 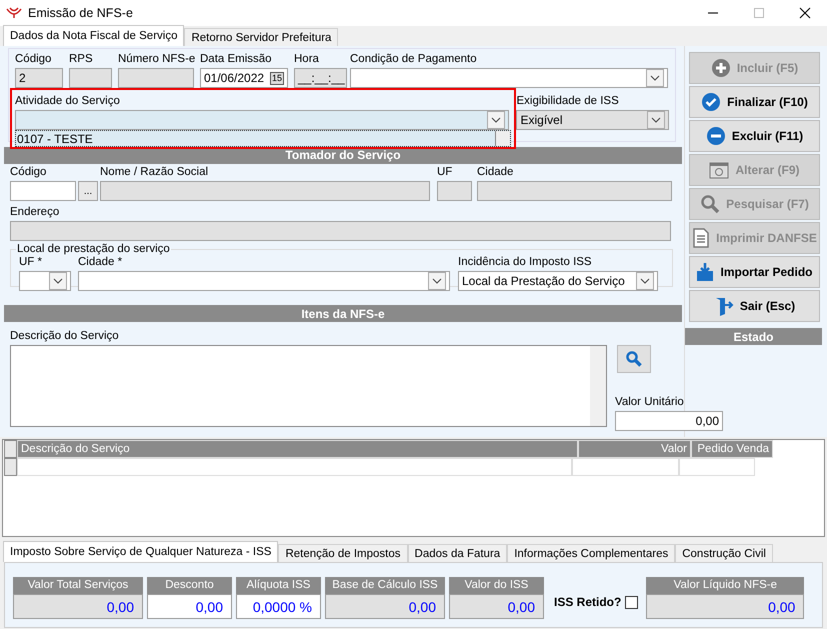 What do you see at coordinates (343, 155) in the screenshot?
I see `section-header: Tomador do Serviço` at bounding box center [343, 155].